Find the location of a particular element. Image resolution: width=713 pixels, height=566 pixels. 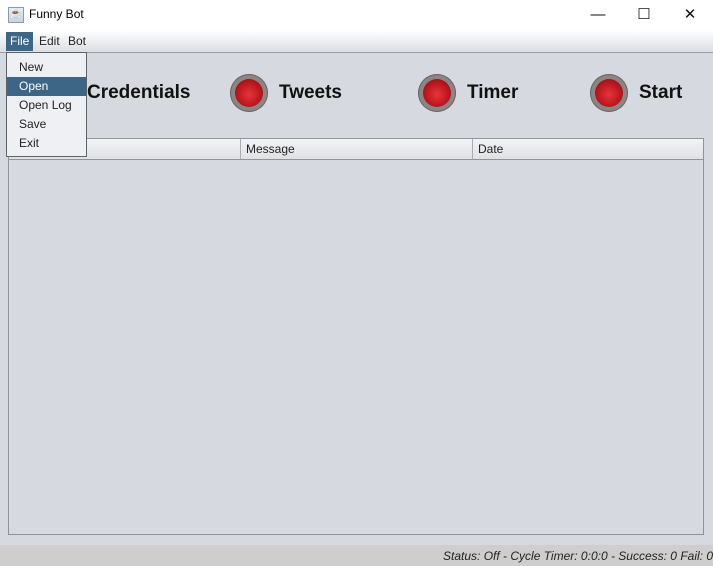

java-app-icon: ☕ is located at coordinates (16, 15).